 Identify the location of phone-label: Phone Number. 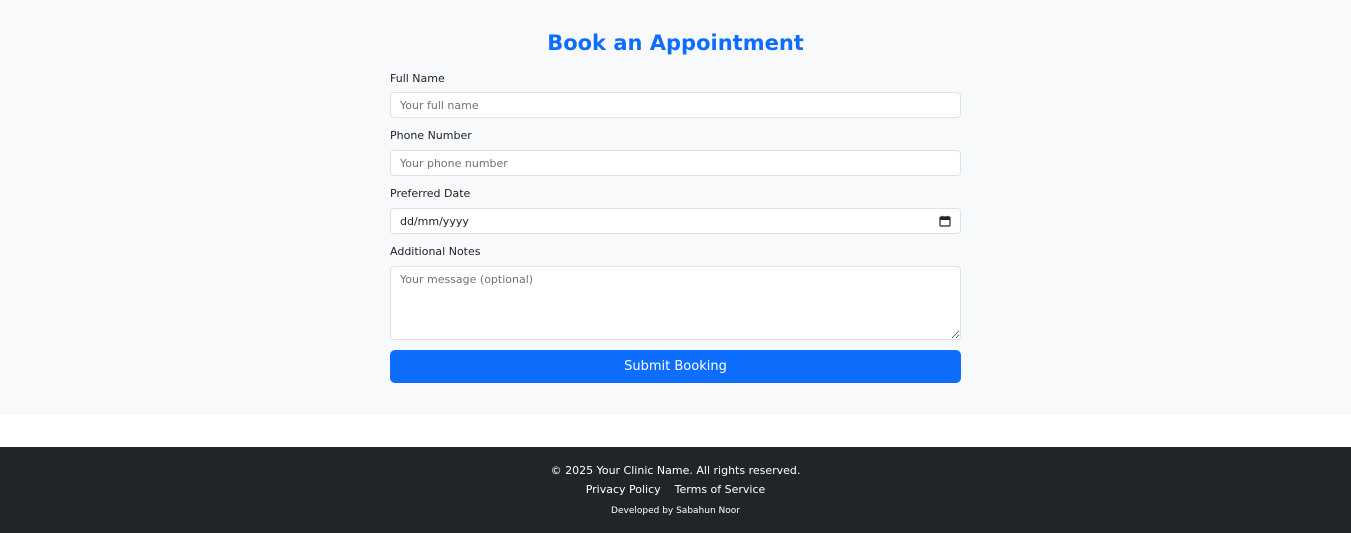
(431, 135).